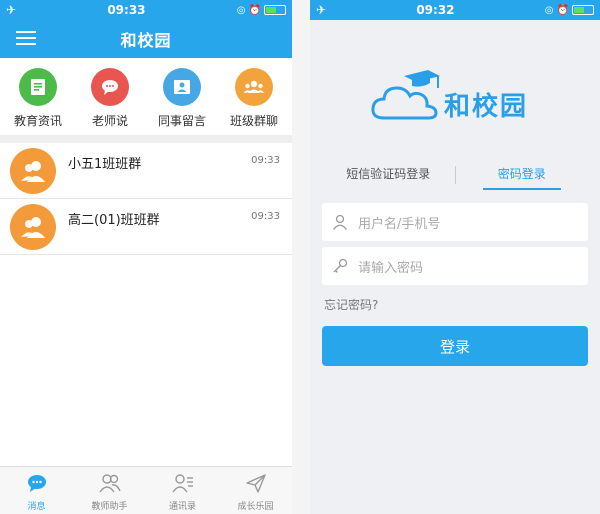 Image resolution: width=600 pixels, height=514 pixels. What do you see at coordinates (146, 171) in the screenshot?
I see `chat-row: 小五1班班群 09:33` at bounding box center [146, 171].